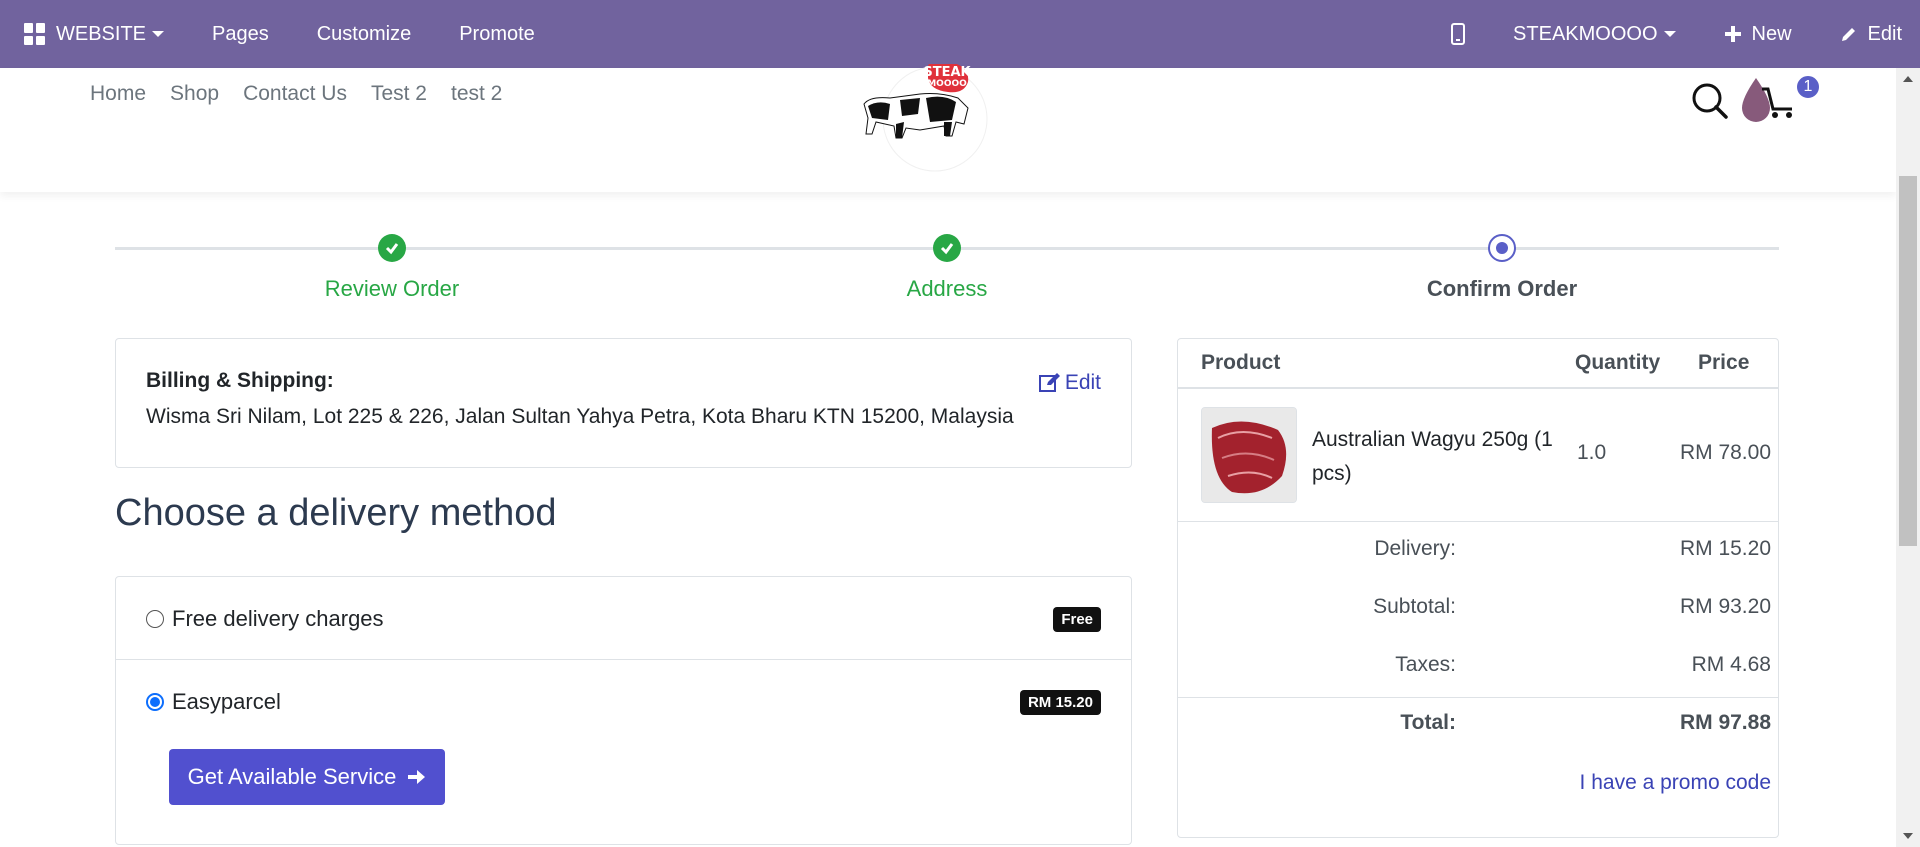 Image resolution: width=1920 pixels, height=847 pixels. What do you see at coordinates (417, 777) in the screenshot?
I see `arrow-right-icon` at bounding box center [417, 777].